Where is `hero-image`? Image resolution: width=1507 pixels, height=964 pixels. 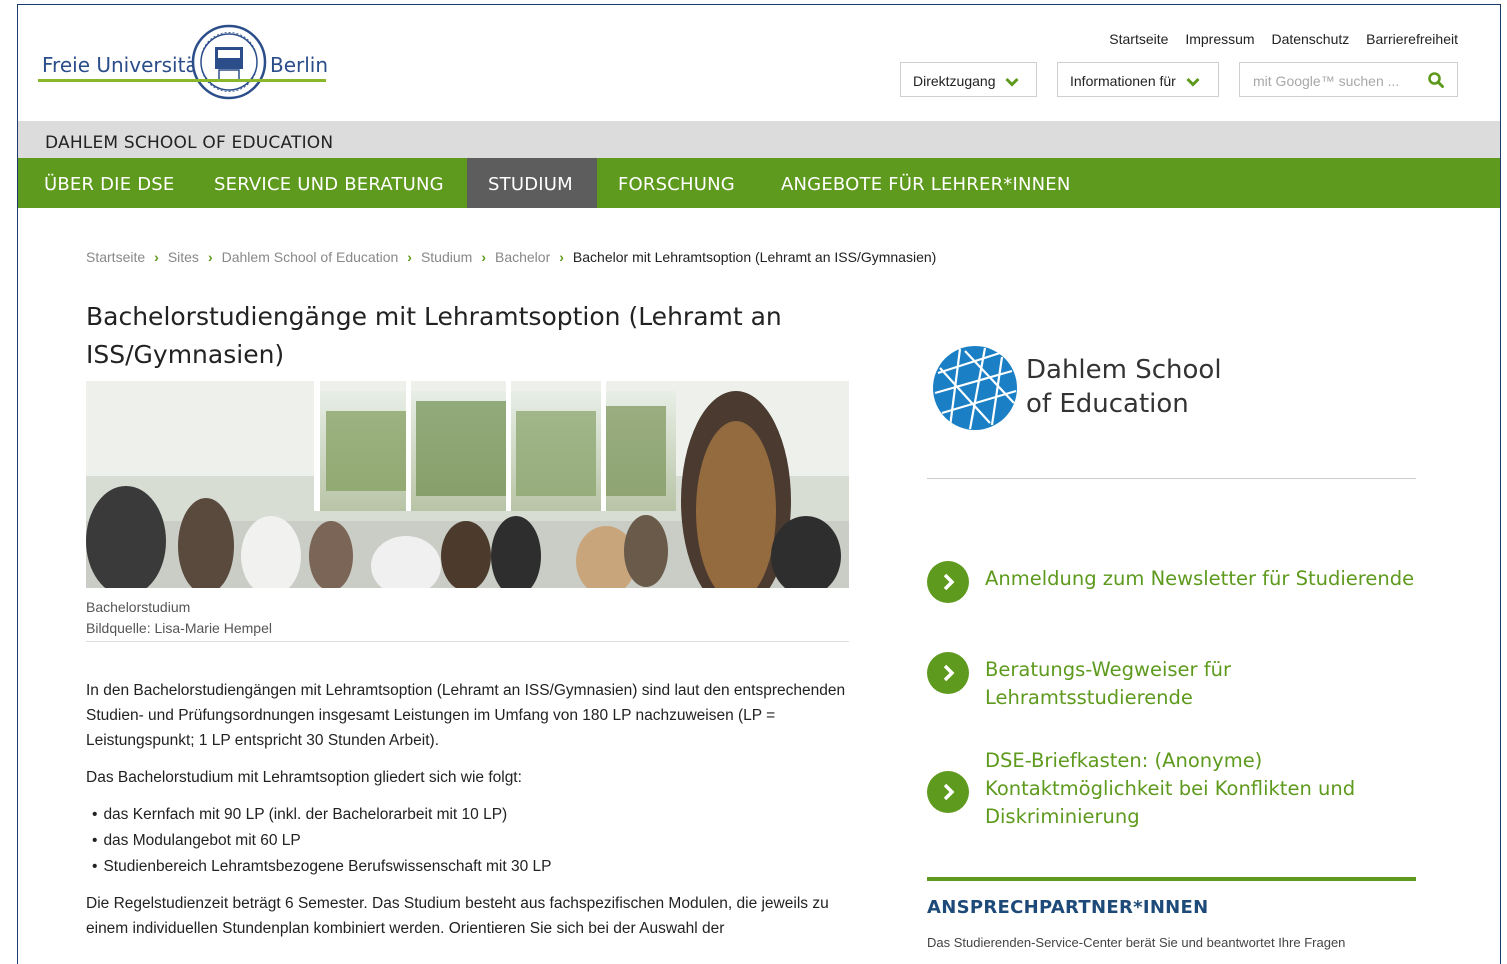 hero-image is located at coordinates (467, 484).